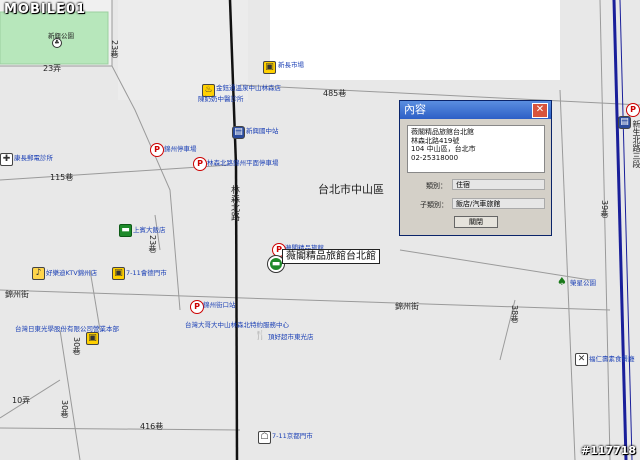  What do you see at coordinates (476, 222) in the screenshot?
I see `close-button: 關閉` at bounding box center [476, 222].